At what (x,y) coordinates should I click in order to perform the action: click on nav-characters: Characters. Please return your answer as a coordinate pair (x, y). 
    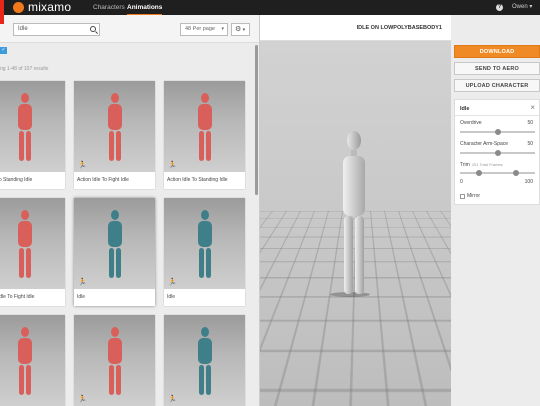
    Looking at the image, I should click on (109, 7).